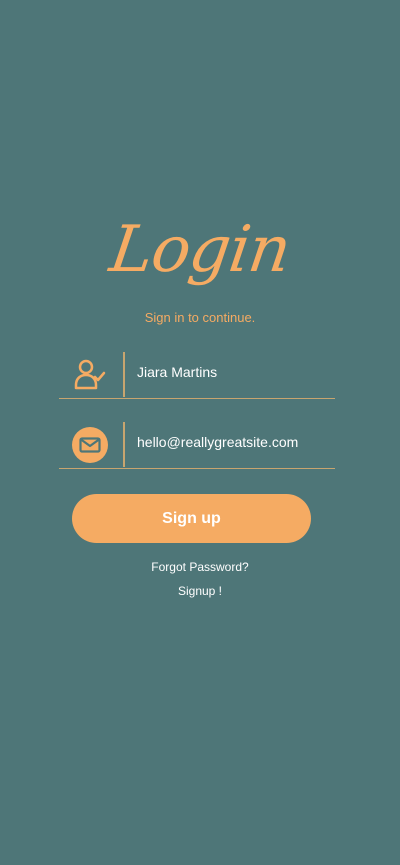  Describe the element at coordinates (177, 372) in the screenshot. I see `name-value: Jiara Martins` at that location.